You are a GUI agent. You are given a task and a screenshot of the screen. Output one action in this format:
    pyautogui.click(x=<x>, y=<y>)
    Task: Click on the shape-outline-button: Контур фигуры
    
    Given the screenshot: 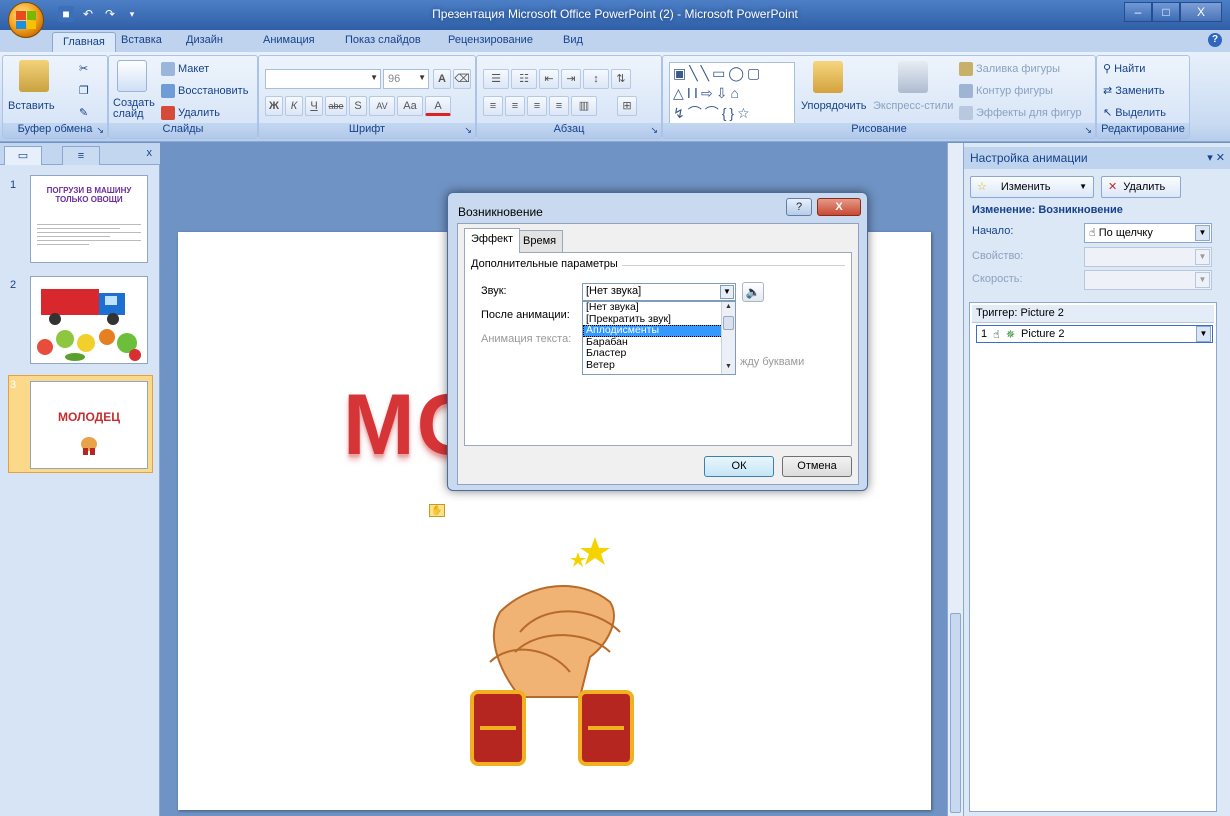 What is the action you would take?
    pyautogui.click(x=1006, y=91)
    